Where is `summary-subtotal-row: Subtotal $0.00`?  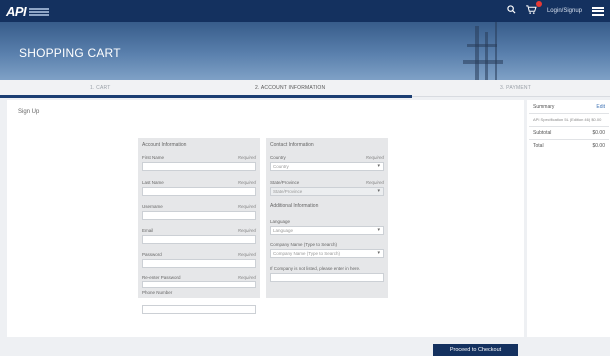
summary-subtotal-row: Subtotal $0.00 is located at coordinates (569, 133).